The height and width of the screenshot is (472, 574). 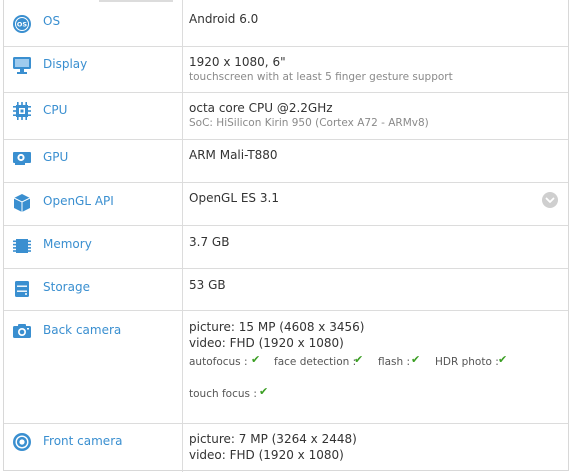 What do you see at coordinates (22, 331) in the screenshot?
I see `camera-icon` at bounding box center [22, 331].